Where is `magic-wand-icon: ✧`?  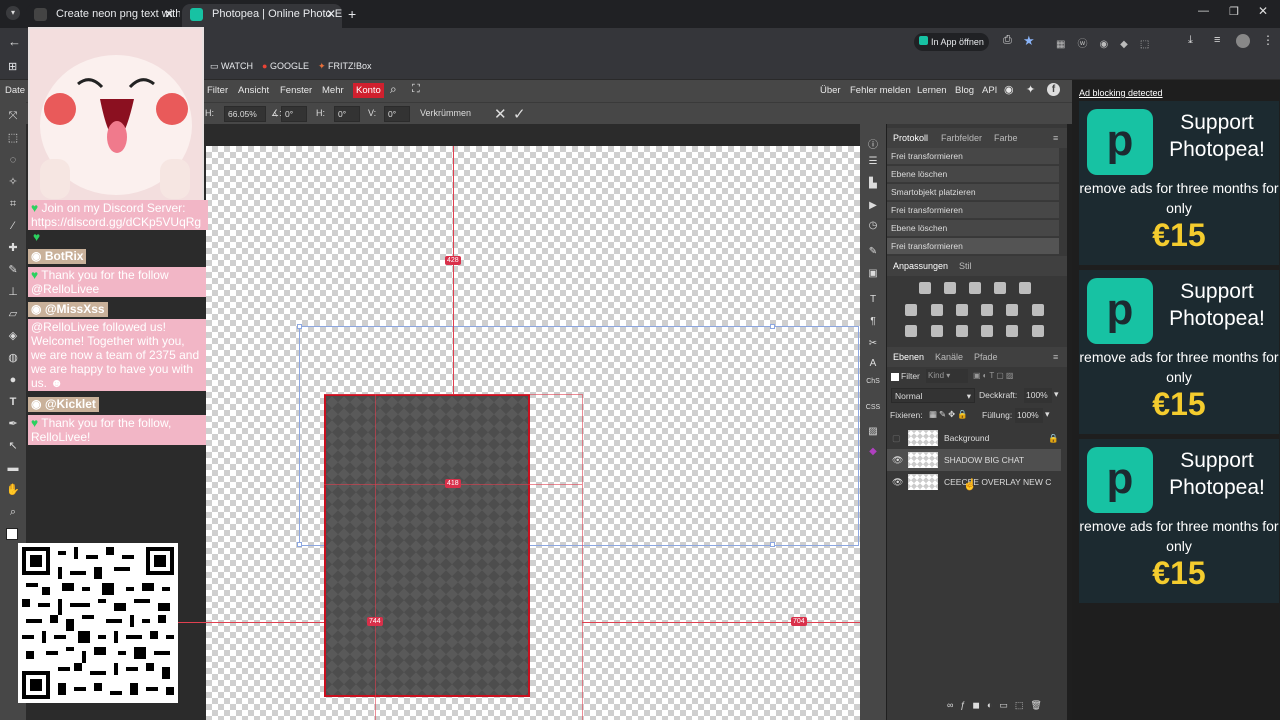 magic-wand-icon: ✧ is located at coordinates (13, 182).